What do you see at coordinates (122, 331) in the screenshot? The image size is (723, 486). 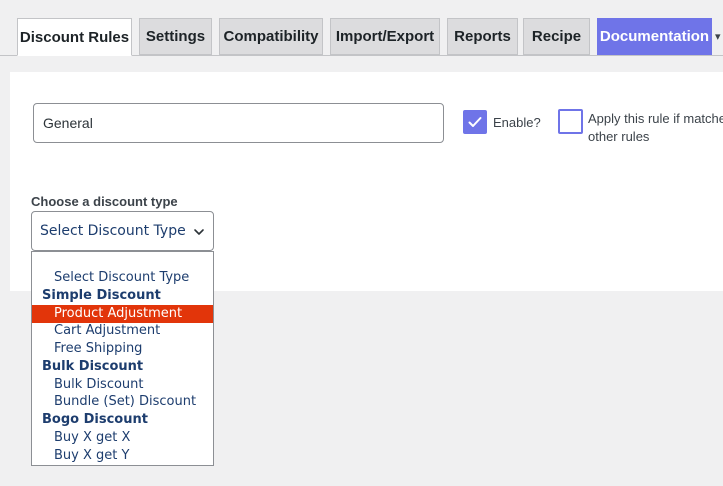 I see `dropdown-option: Cart Adjustment` at bounding box center [122, 331].